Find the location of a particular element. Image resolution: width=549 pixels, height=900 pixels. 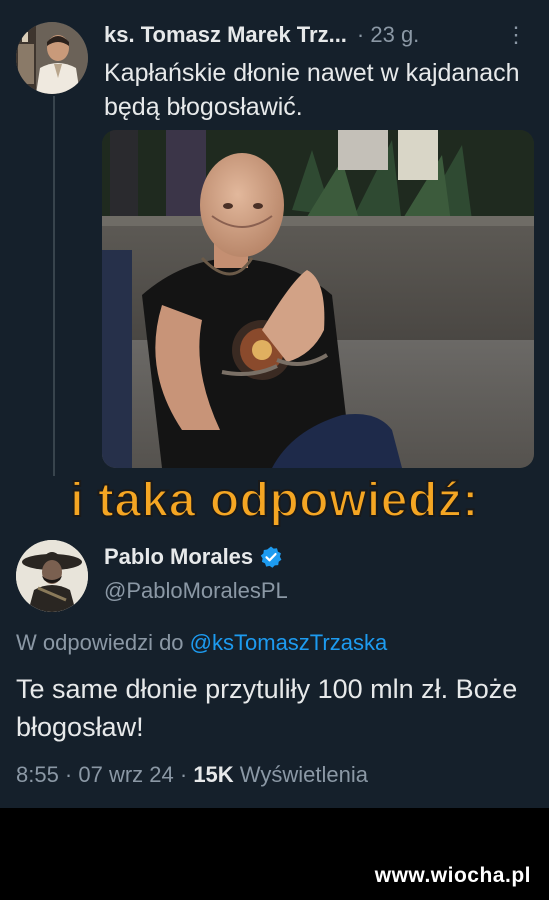

reply-time: 8:55 · 07 wrz 24 · is located at coordinates (101, 774).